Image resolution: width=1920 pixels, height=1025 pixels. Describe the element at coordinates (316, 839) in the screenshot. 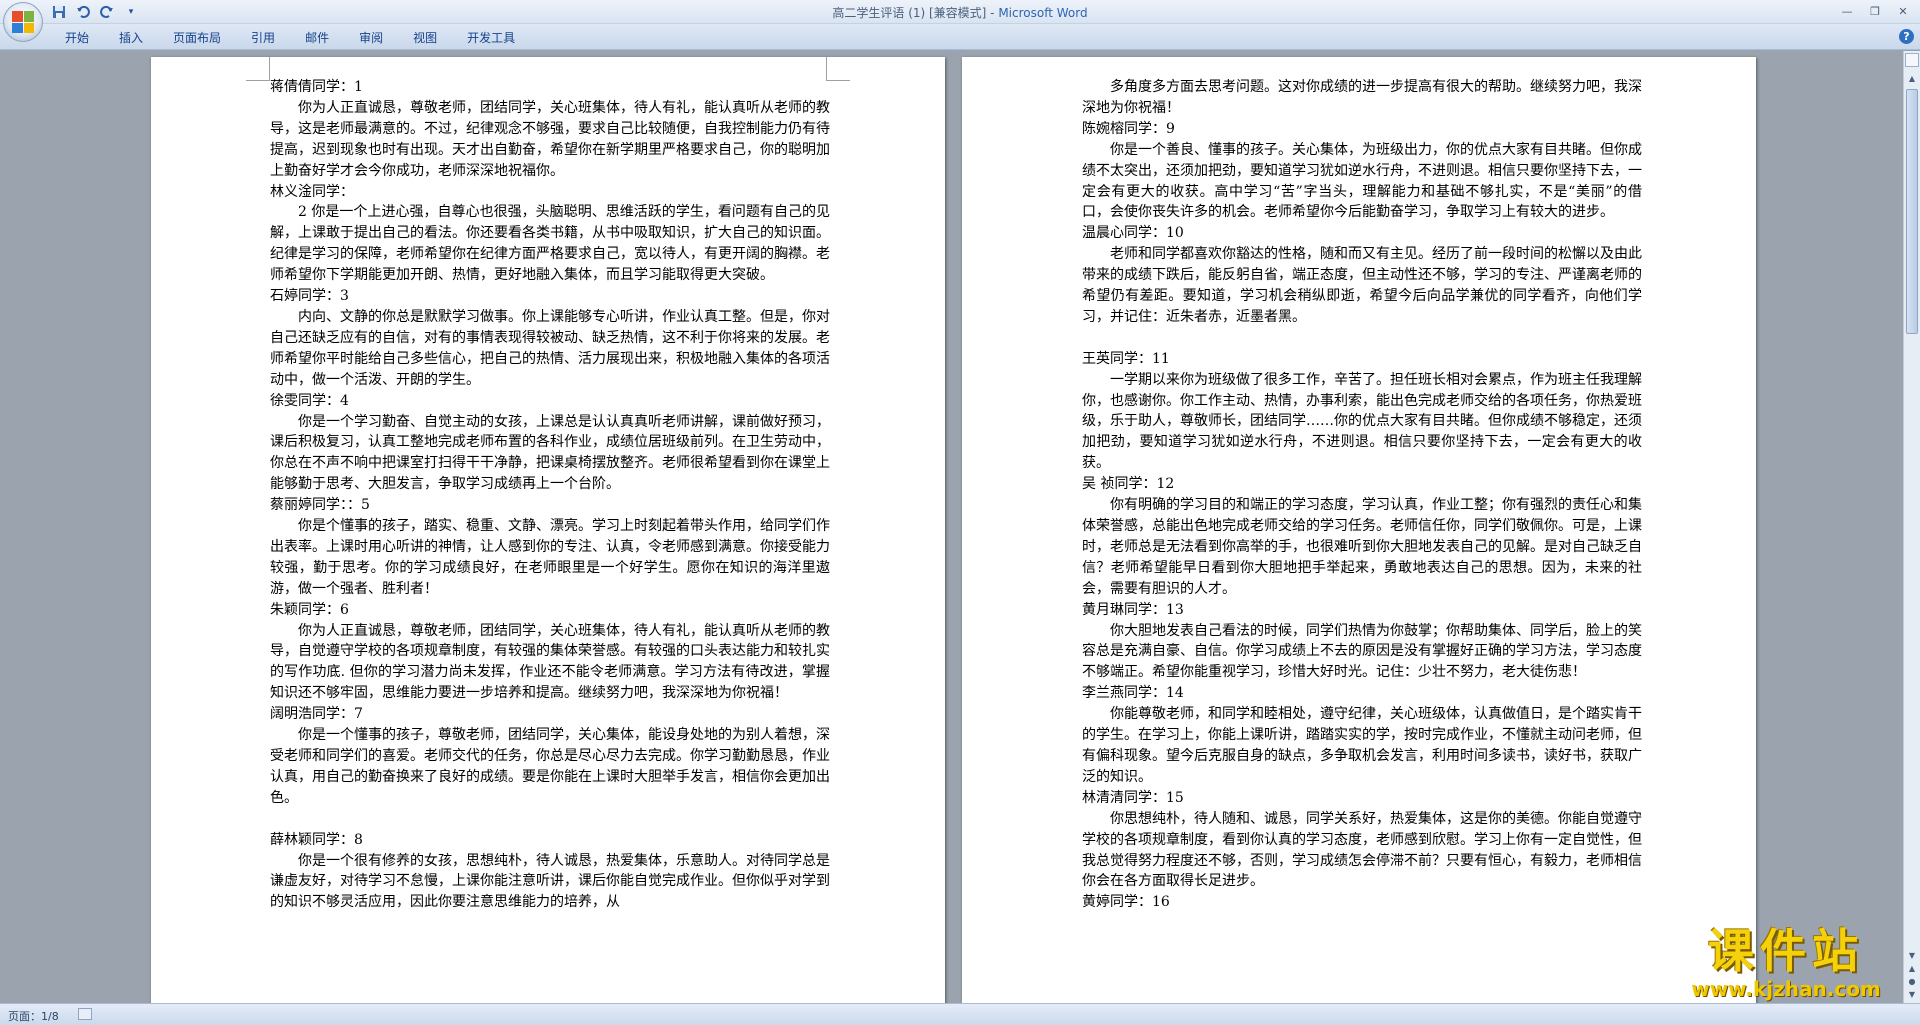

I see `student-name: 薛林颖同学：8` at that location.